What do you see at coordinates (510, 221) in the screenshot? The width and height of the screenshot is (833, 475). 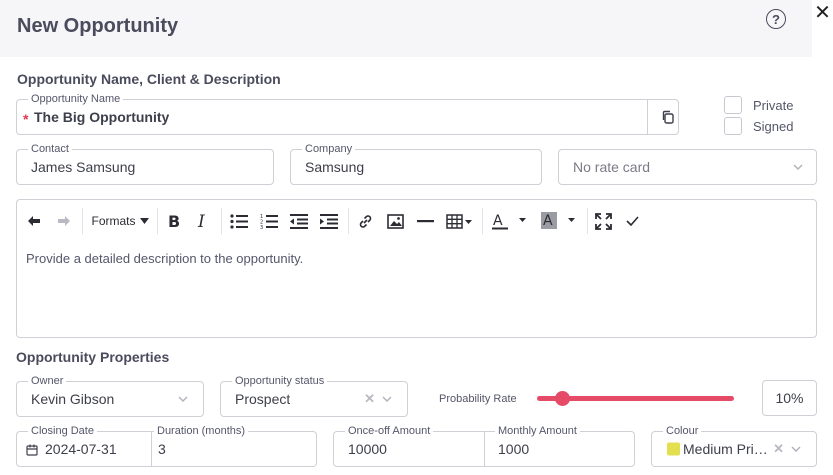 I see `text-color-icon: A` at bounding box center [510, 221].